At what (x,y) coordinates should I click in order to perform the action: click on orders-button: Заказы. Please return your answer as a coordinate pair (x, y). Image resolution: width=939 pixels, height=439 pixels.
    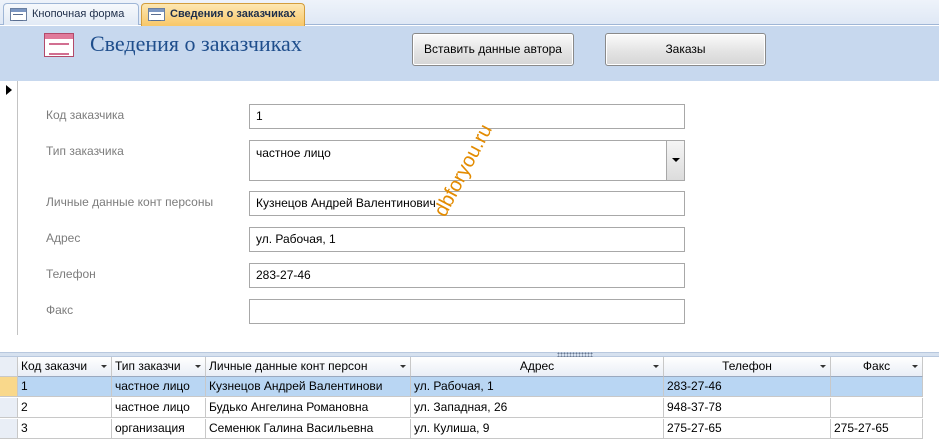
    Looking at the image, I should click on (685, 49).